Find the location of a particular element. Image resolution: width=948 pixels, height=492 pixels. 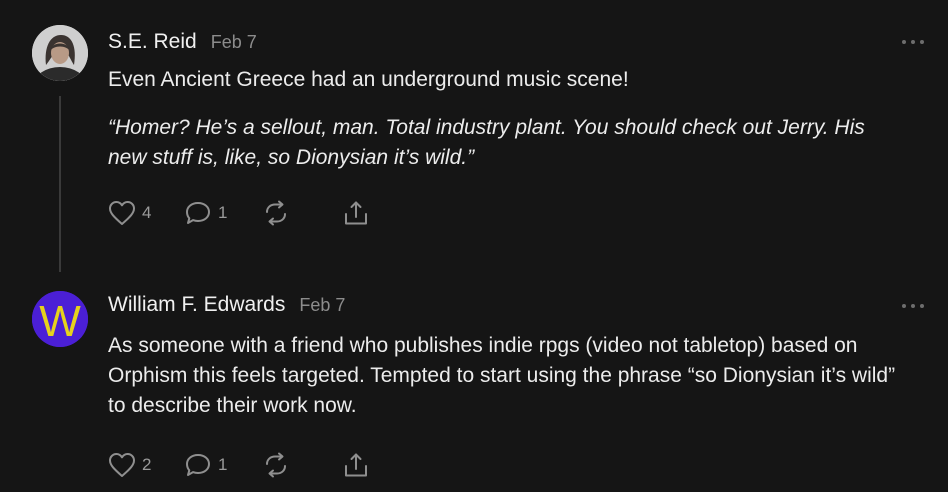

avatar-letter: W is located at coordinates (60, 321).